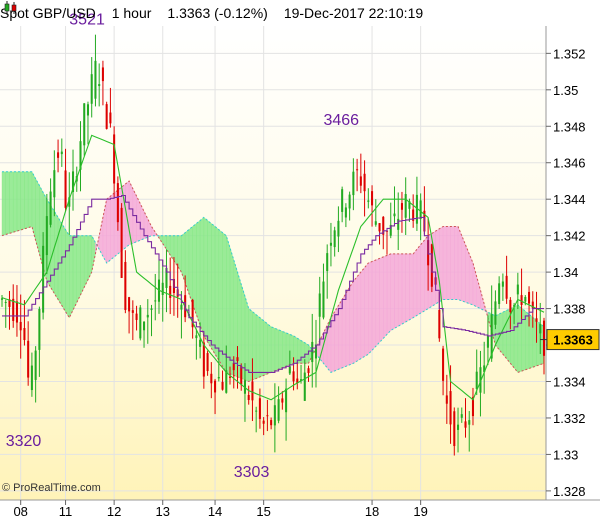 The width and height of the screenshot is (600, 519). What do you see at coordinates (569, 382) in the screenshot?
I see `y-tick-label: 1.334` at bounding box center [569, 382].